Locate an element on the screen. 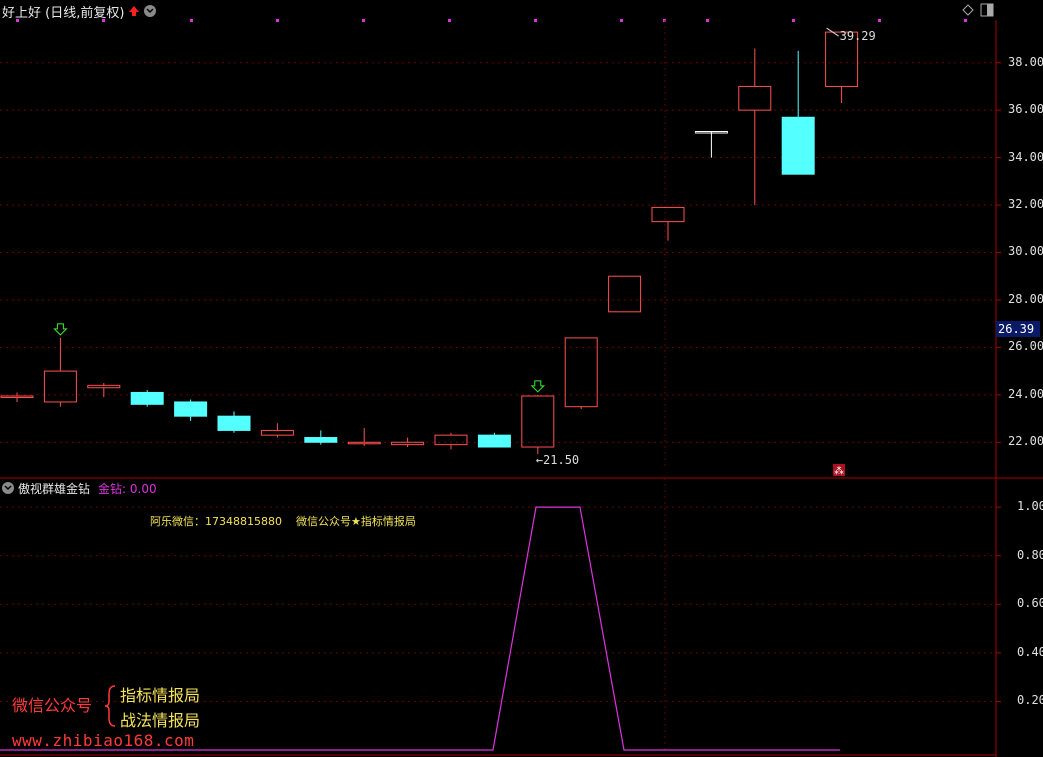 This screenshot has height=757, width=1043. price-axis-label: 32.00 is located at coordinates (1025, 204).